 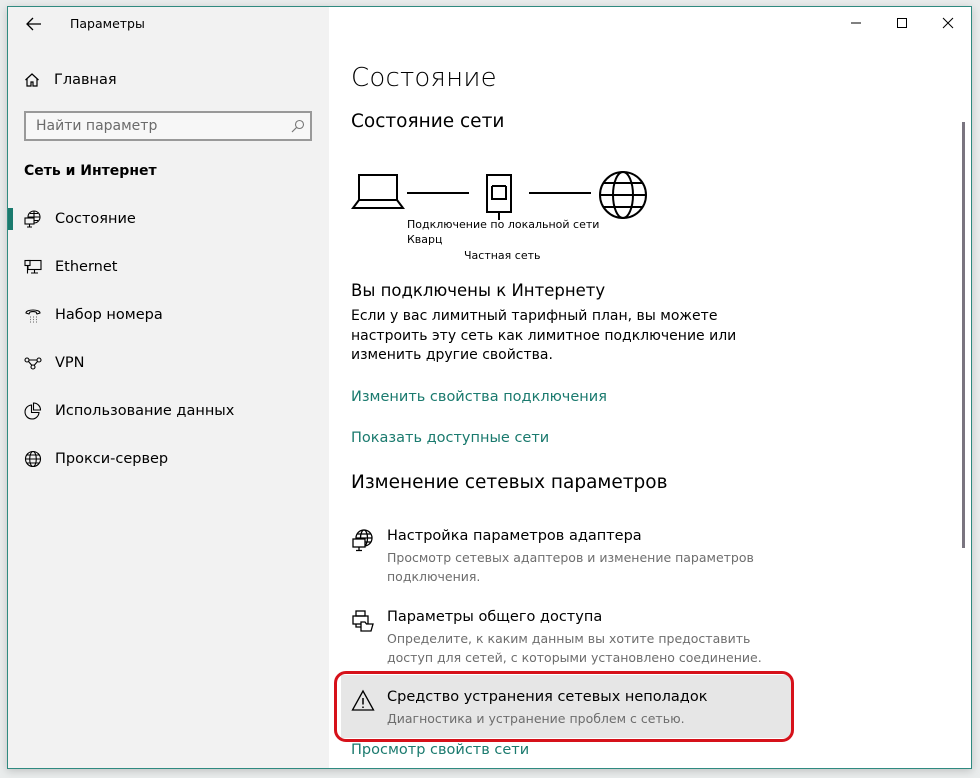 I want to click on data-usage-icon, so click(x=33, y=411).